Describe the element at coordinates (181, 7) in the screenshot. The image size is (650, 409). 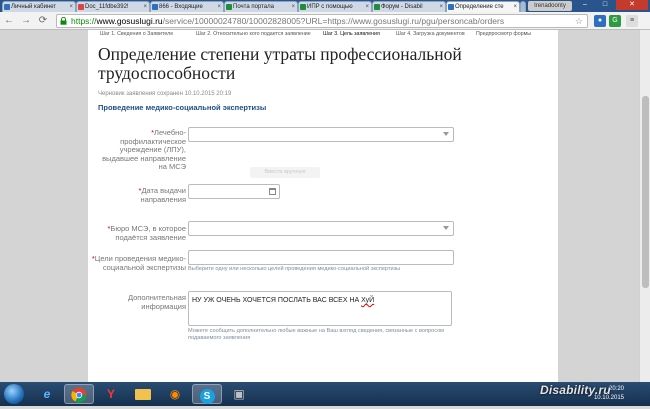
I see `tab-label: 866 - Входящие` at that location.